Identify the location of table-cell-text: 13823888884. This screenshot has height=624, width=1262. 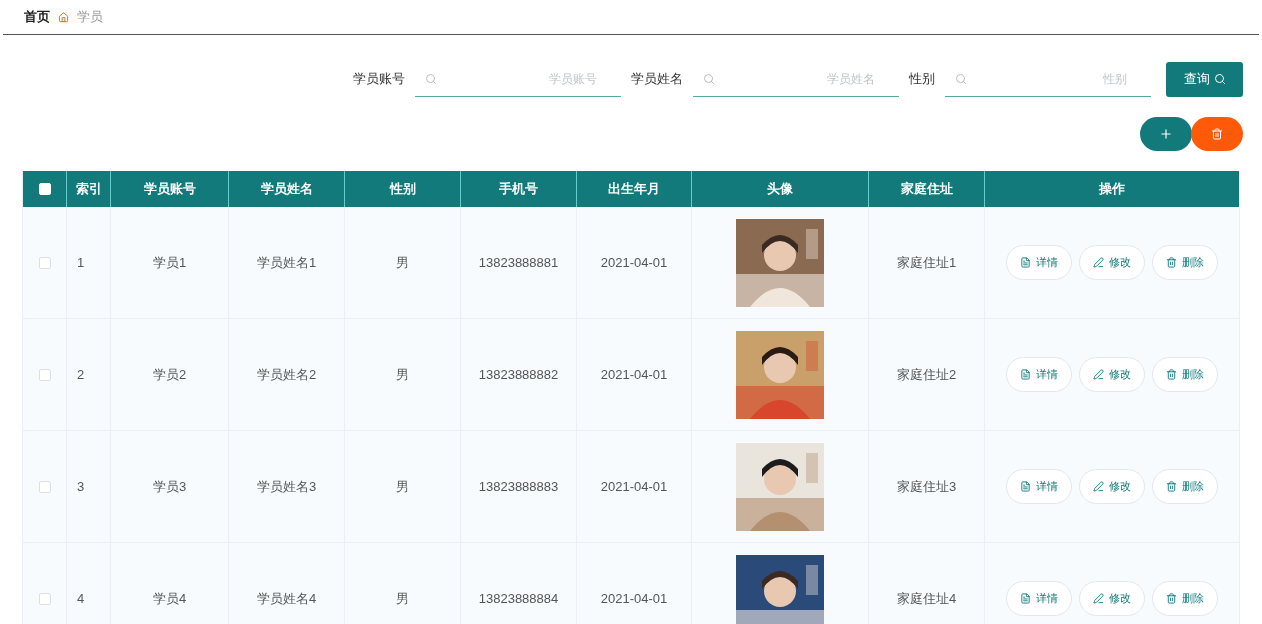
(518, 598).